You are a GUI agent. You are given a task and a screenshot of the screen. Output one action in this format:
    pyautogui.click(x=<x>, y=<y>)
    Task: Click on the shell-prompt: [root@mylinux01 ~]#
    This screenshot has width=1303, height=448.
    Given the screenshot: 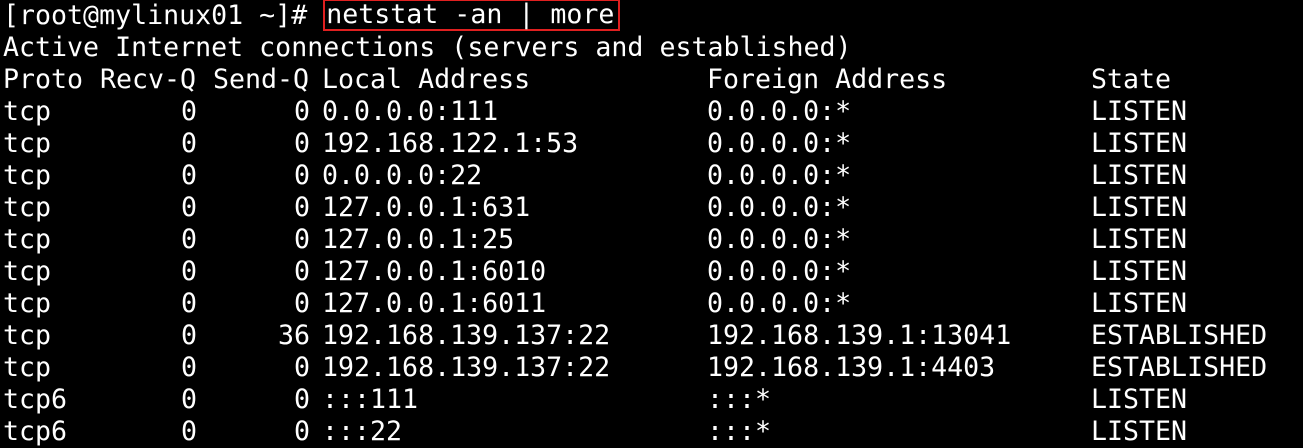 What is the action you would take?
    pyautogui.click(x=163, y=15)
    